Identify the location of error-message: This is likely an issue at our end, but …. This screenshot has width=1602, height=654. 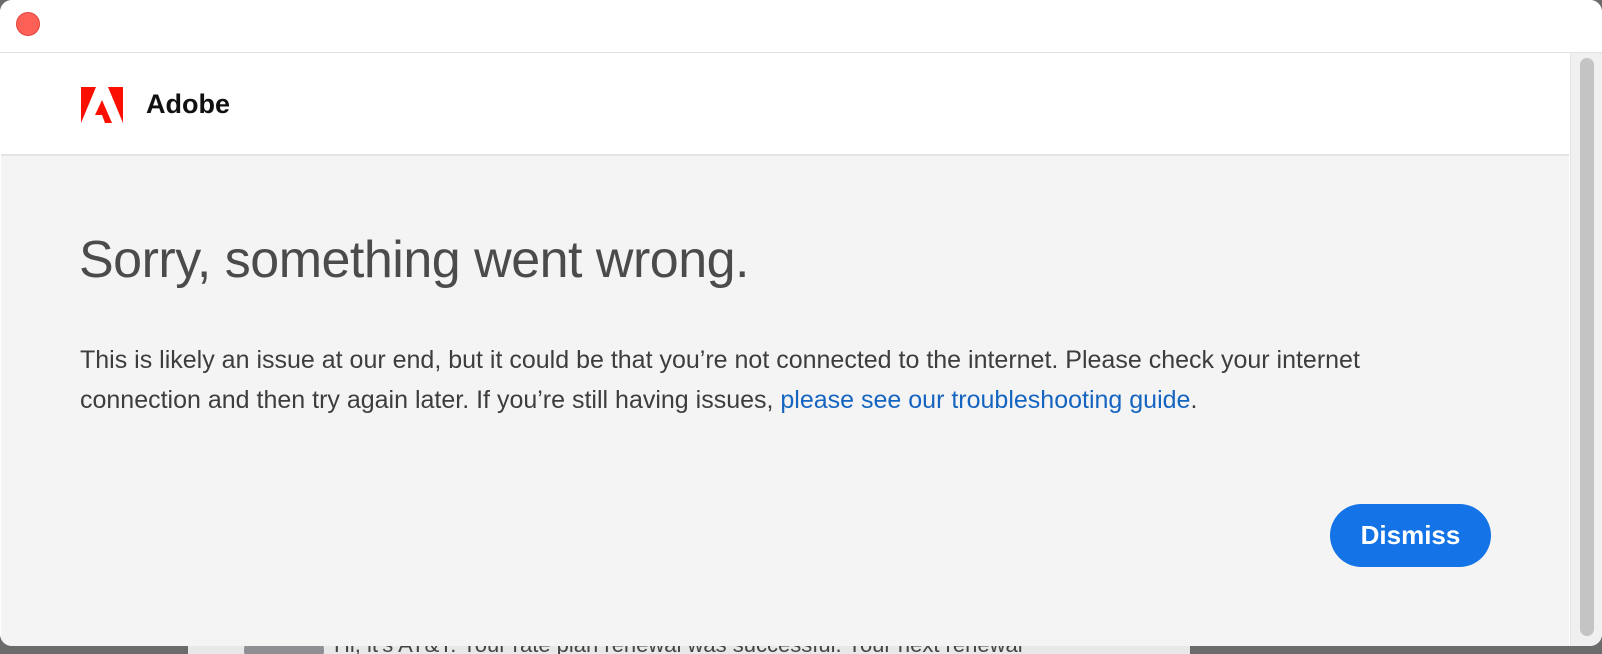
(750, 380).